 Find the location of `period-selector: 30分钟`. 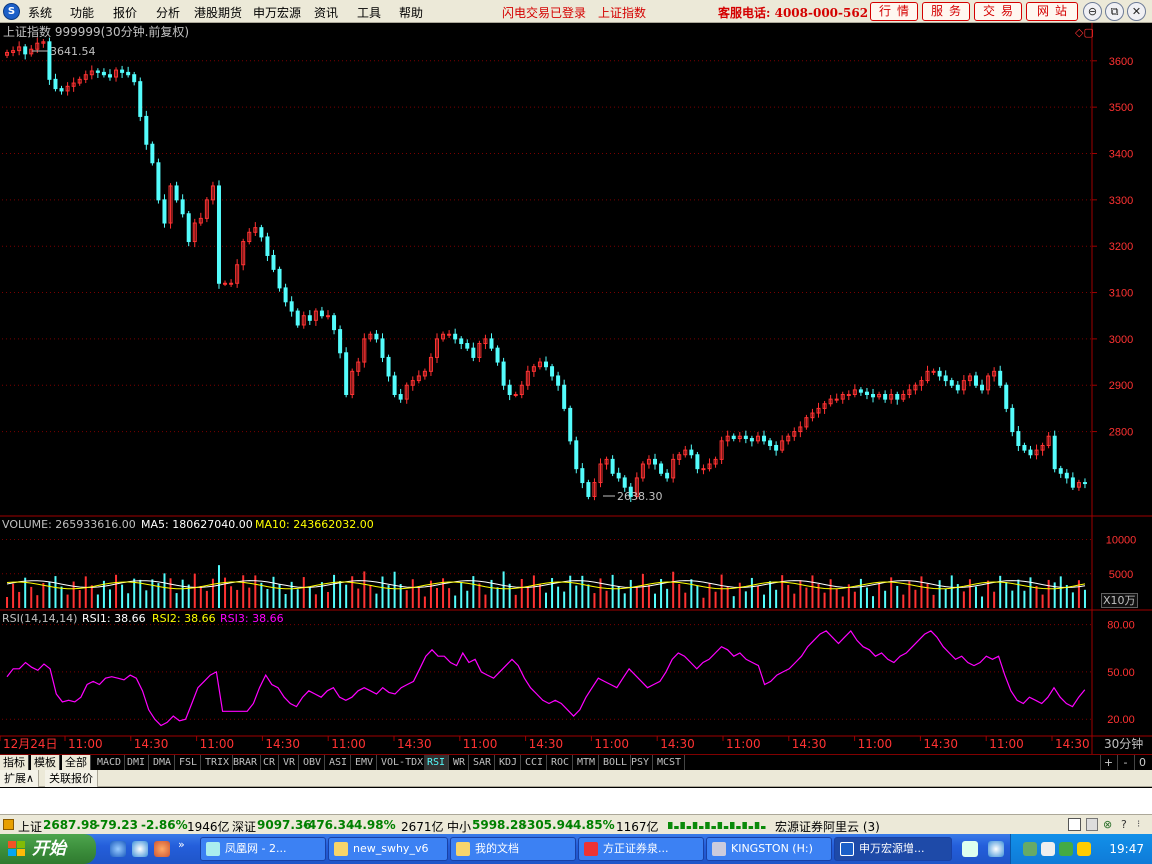

period-selector: 30分钟 is located at coordinates (1123, 744).